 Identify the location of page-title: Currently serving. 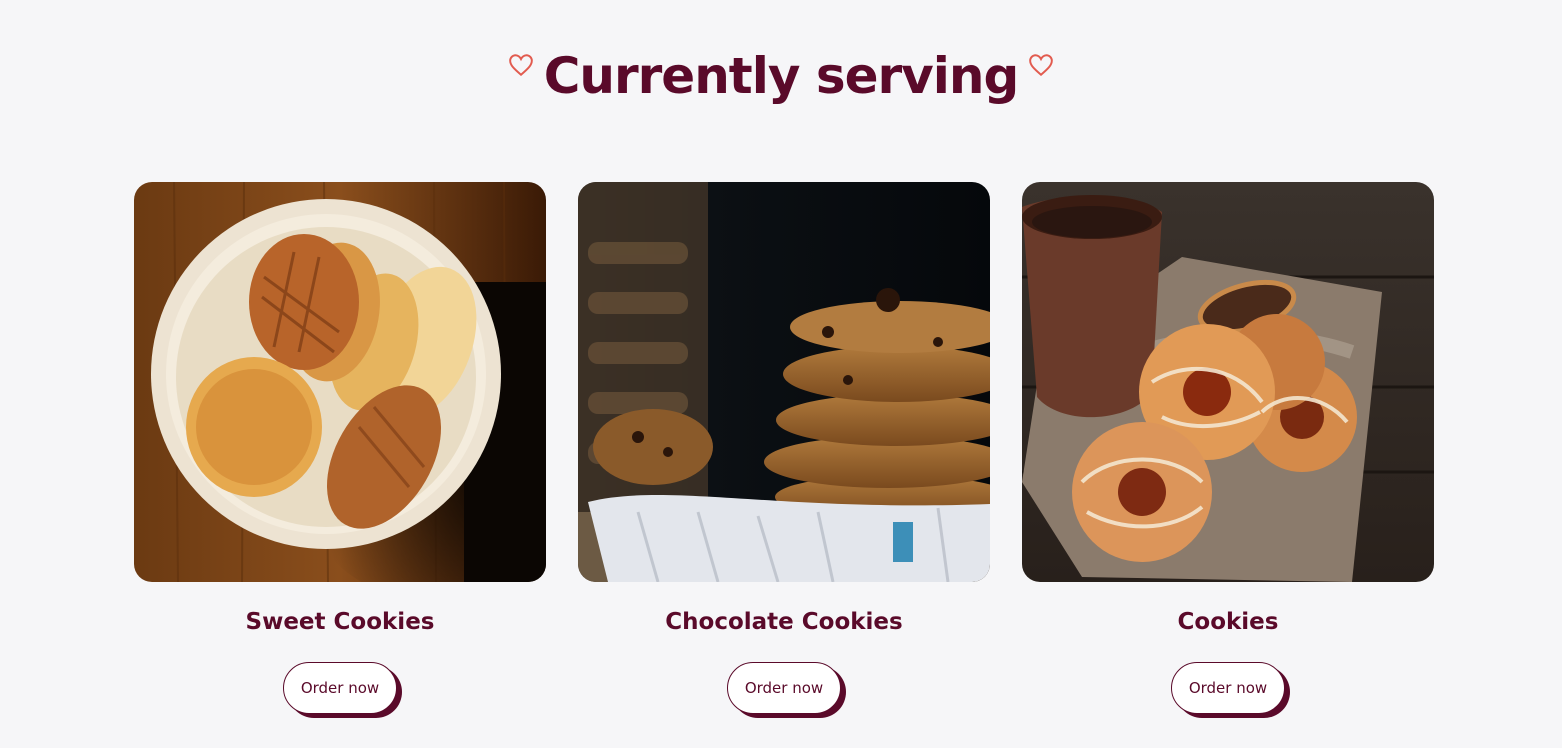
(781, 76).